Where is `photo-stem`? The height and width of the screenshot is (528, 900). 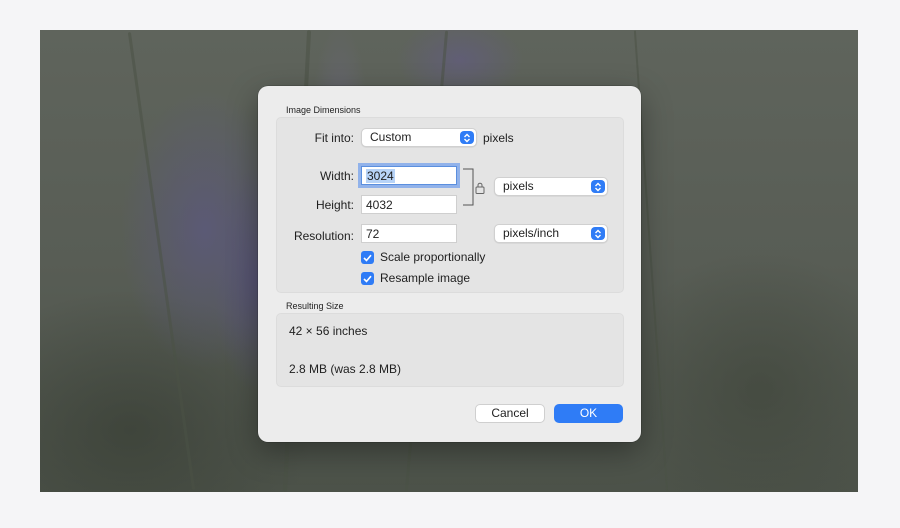
photo-stem is located at coordinates (161, 261).